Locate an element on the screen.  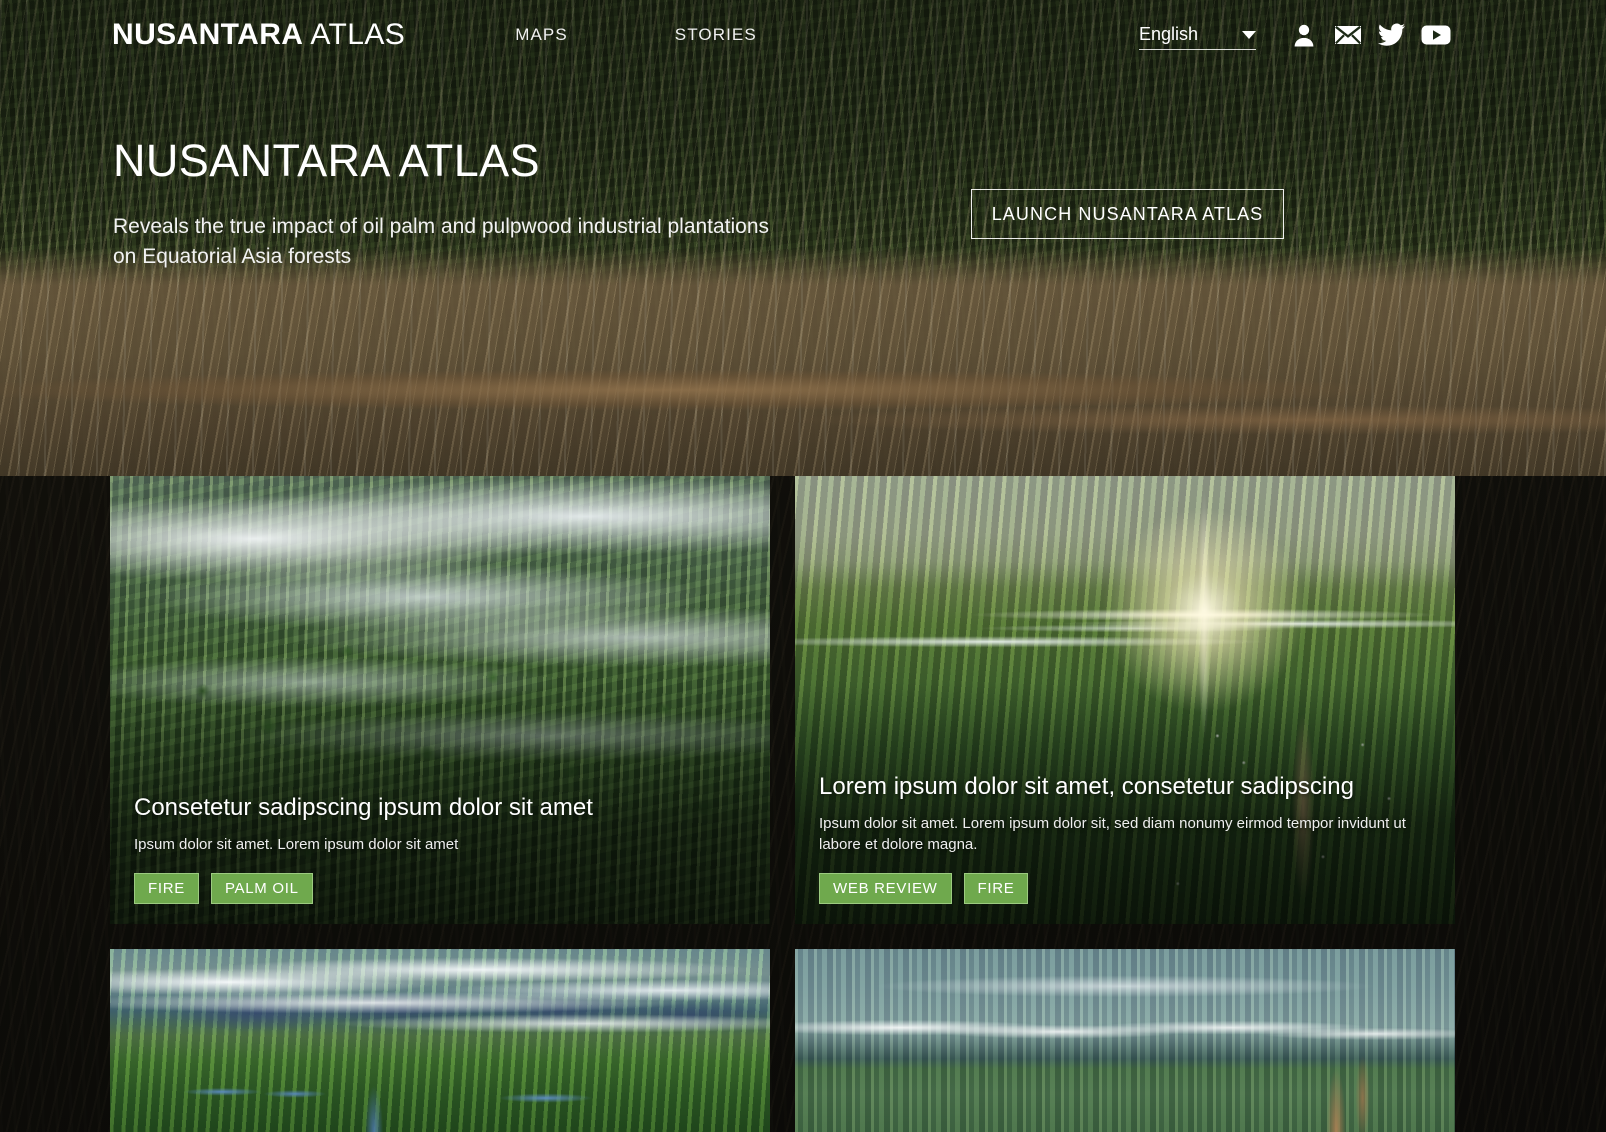
site-logo: NUSANTARA ATLAS is located at coordinates (258, 35).